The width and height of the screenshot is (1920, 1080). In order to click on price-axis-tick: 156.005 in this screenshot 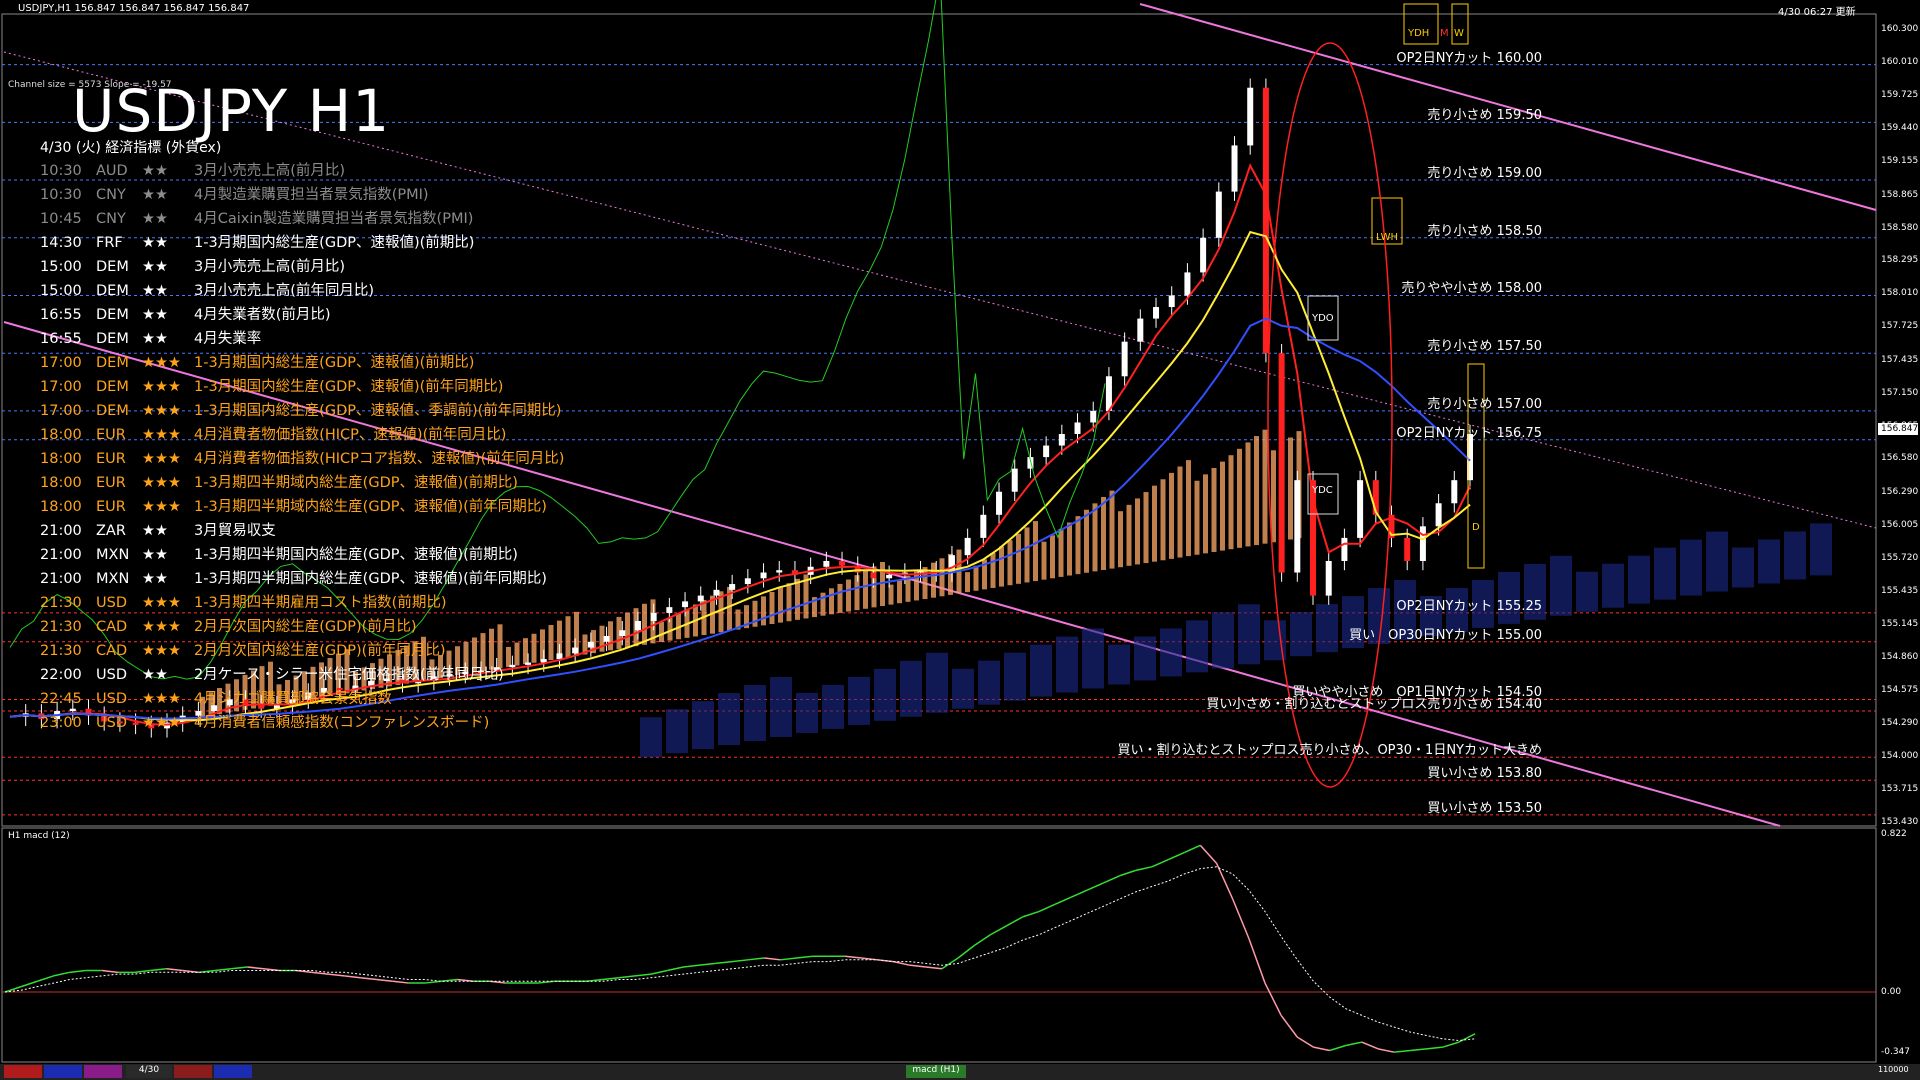, I will do `click(1900, 524)`.